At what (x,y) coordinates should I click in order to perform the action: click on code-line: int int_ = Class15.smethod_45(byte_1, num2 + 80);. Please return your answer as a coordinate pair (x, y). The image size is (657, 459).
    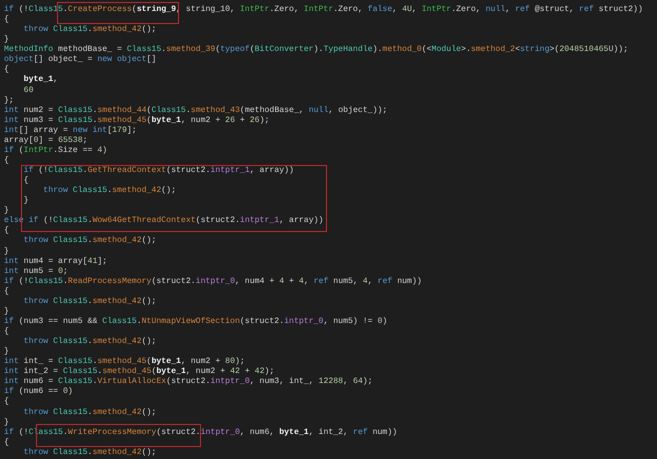
    Looking at the image, I should click on (124, 362).